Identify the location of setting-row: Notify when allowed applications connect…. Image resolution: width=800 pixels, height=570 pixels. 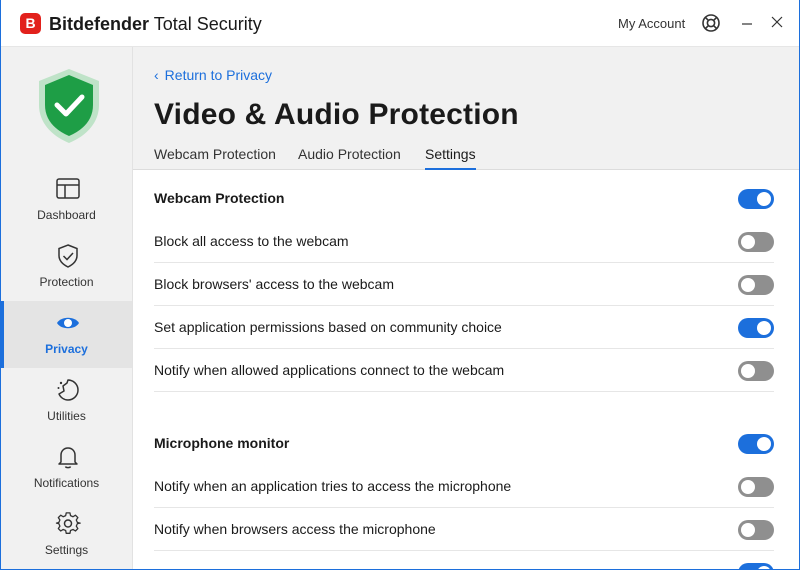
(464, 370).